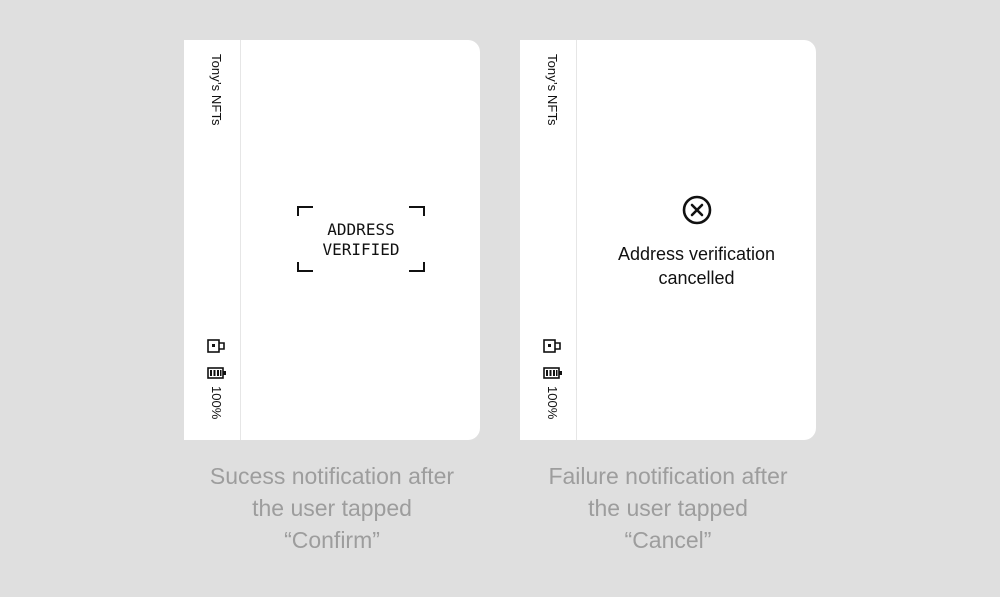  What do you see at coordinates (332, 476) in the screenshot?
I see `caption-line-1: Sucess notification after` at bounding box center [332, 476].